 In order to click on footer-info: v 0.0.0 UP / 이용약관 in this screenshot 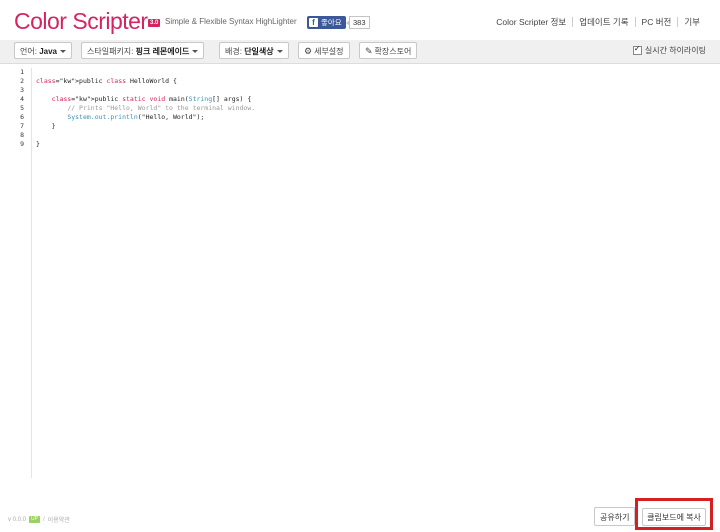, I will do `click(39, 519)`.